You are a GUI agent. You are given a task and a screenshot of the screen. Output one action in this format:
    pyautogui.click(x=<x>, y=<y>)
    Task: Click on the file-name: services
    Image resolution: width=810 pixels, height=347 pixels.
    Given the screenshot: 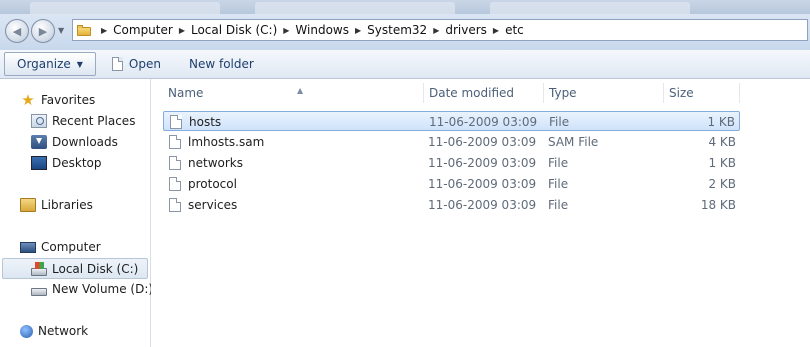 What is the action you would take?
    pyautogui.click(x=213, y=205)
    